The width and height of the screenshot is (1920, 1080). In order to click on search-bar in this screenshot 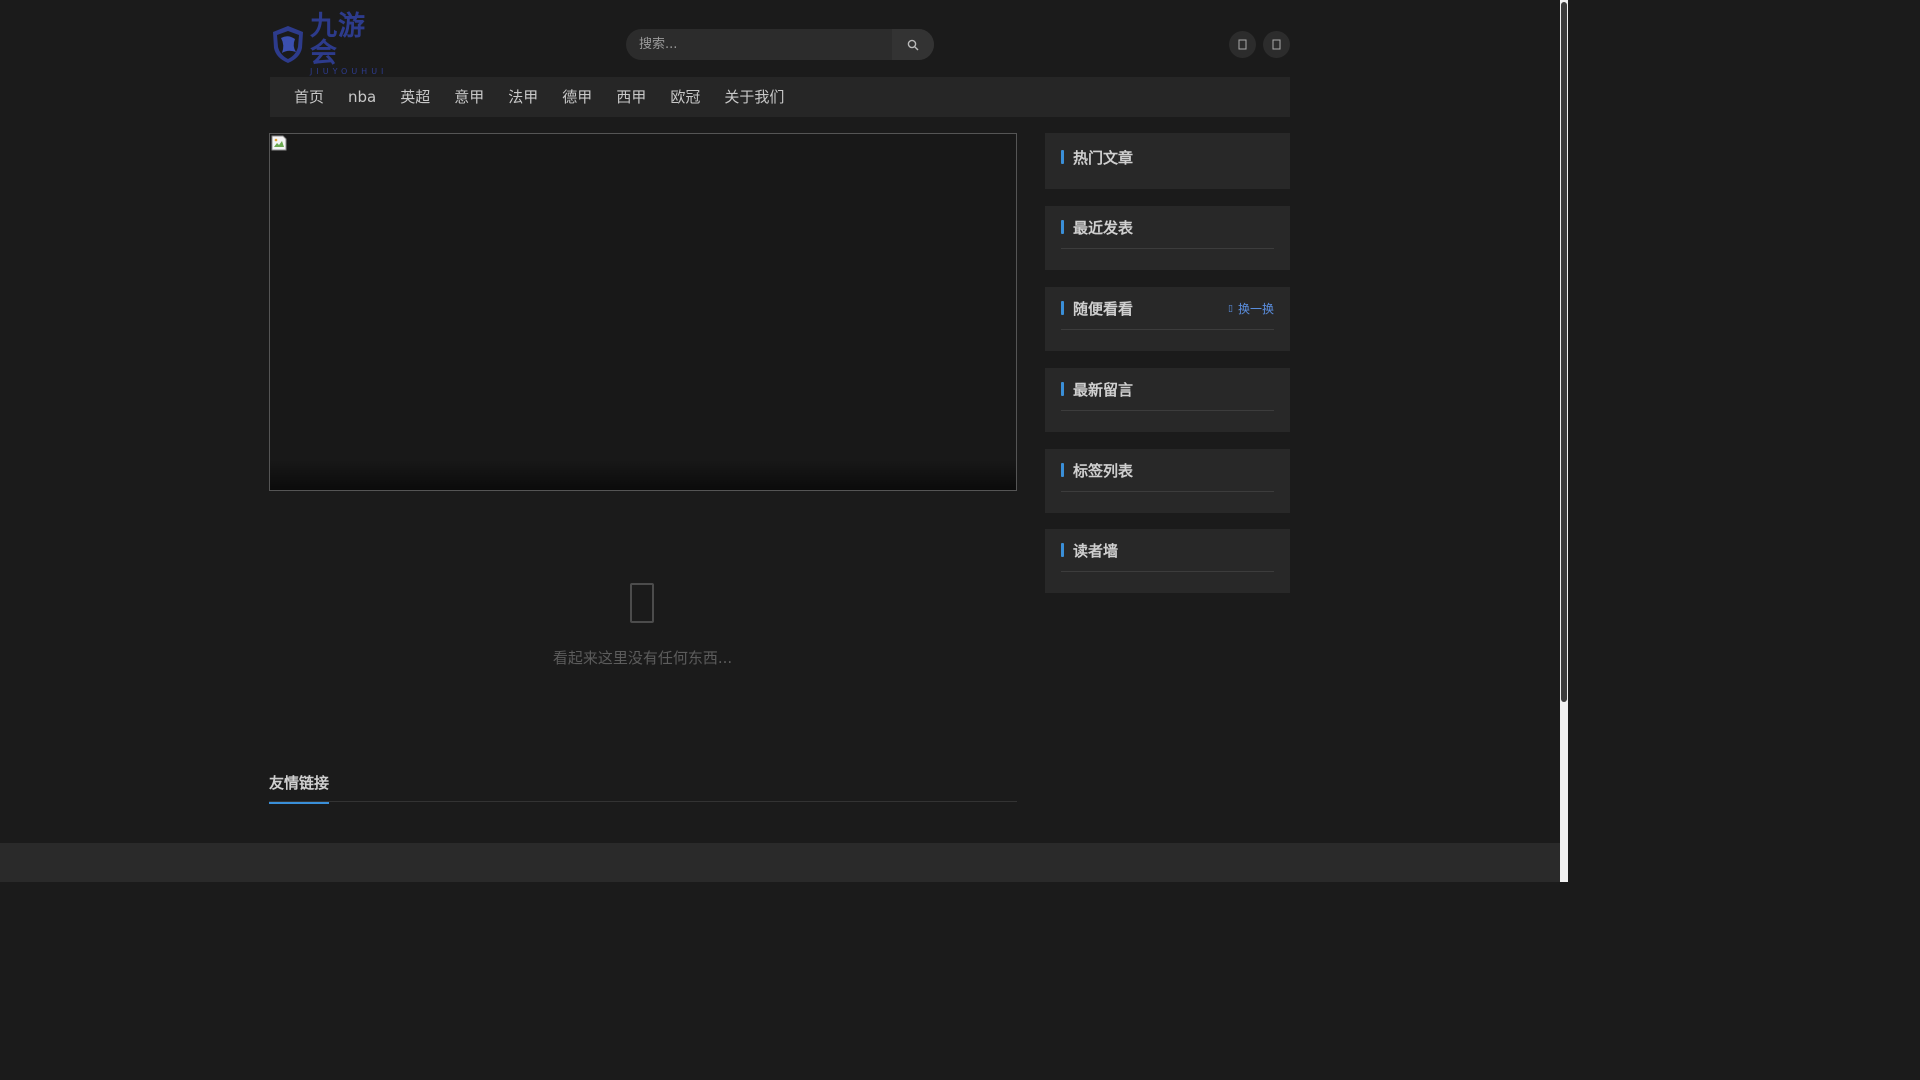, I will do `click(780, 44)`.